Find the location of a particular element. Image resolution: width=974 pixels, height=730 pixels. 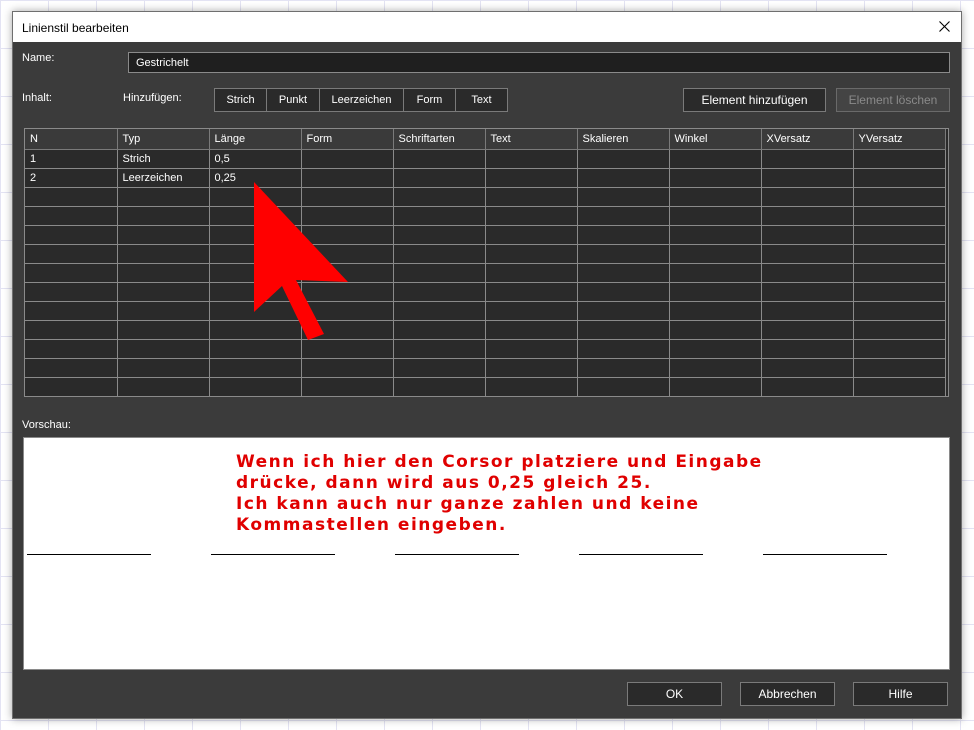

column-header: Schriftarten is located at coordinates (439, 139).